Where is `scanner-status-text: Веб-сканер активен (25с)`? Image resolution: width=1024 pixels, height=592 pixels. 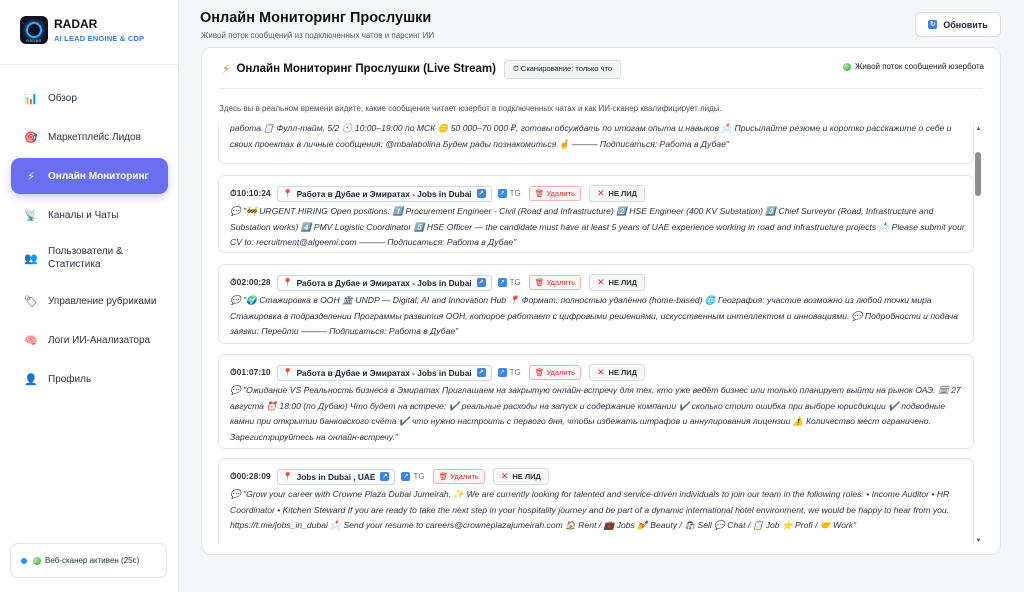
scanner-status-text: Веб-сканер активен (25с) is located at coordinates (92, 560).